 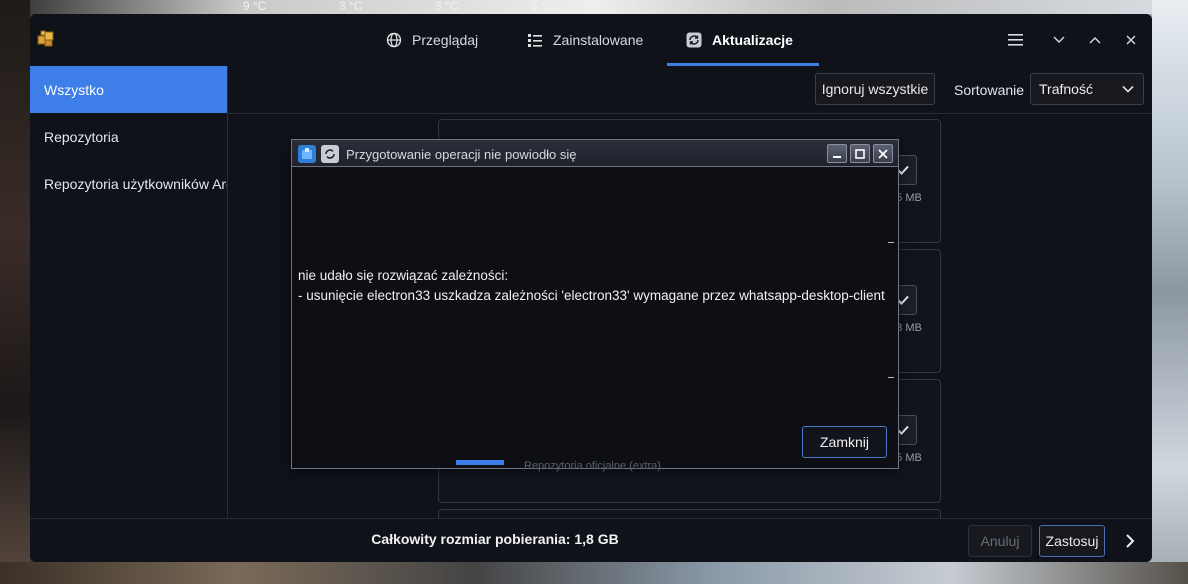 What do you see at coordinates (594, 7) in the screenshot?
I see `desktop-wallpaper-top` at bounding box center [594, 7].